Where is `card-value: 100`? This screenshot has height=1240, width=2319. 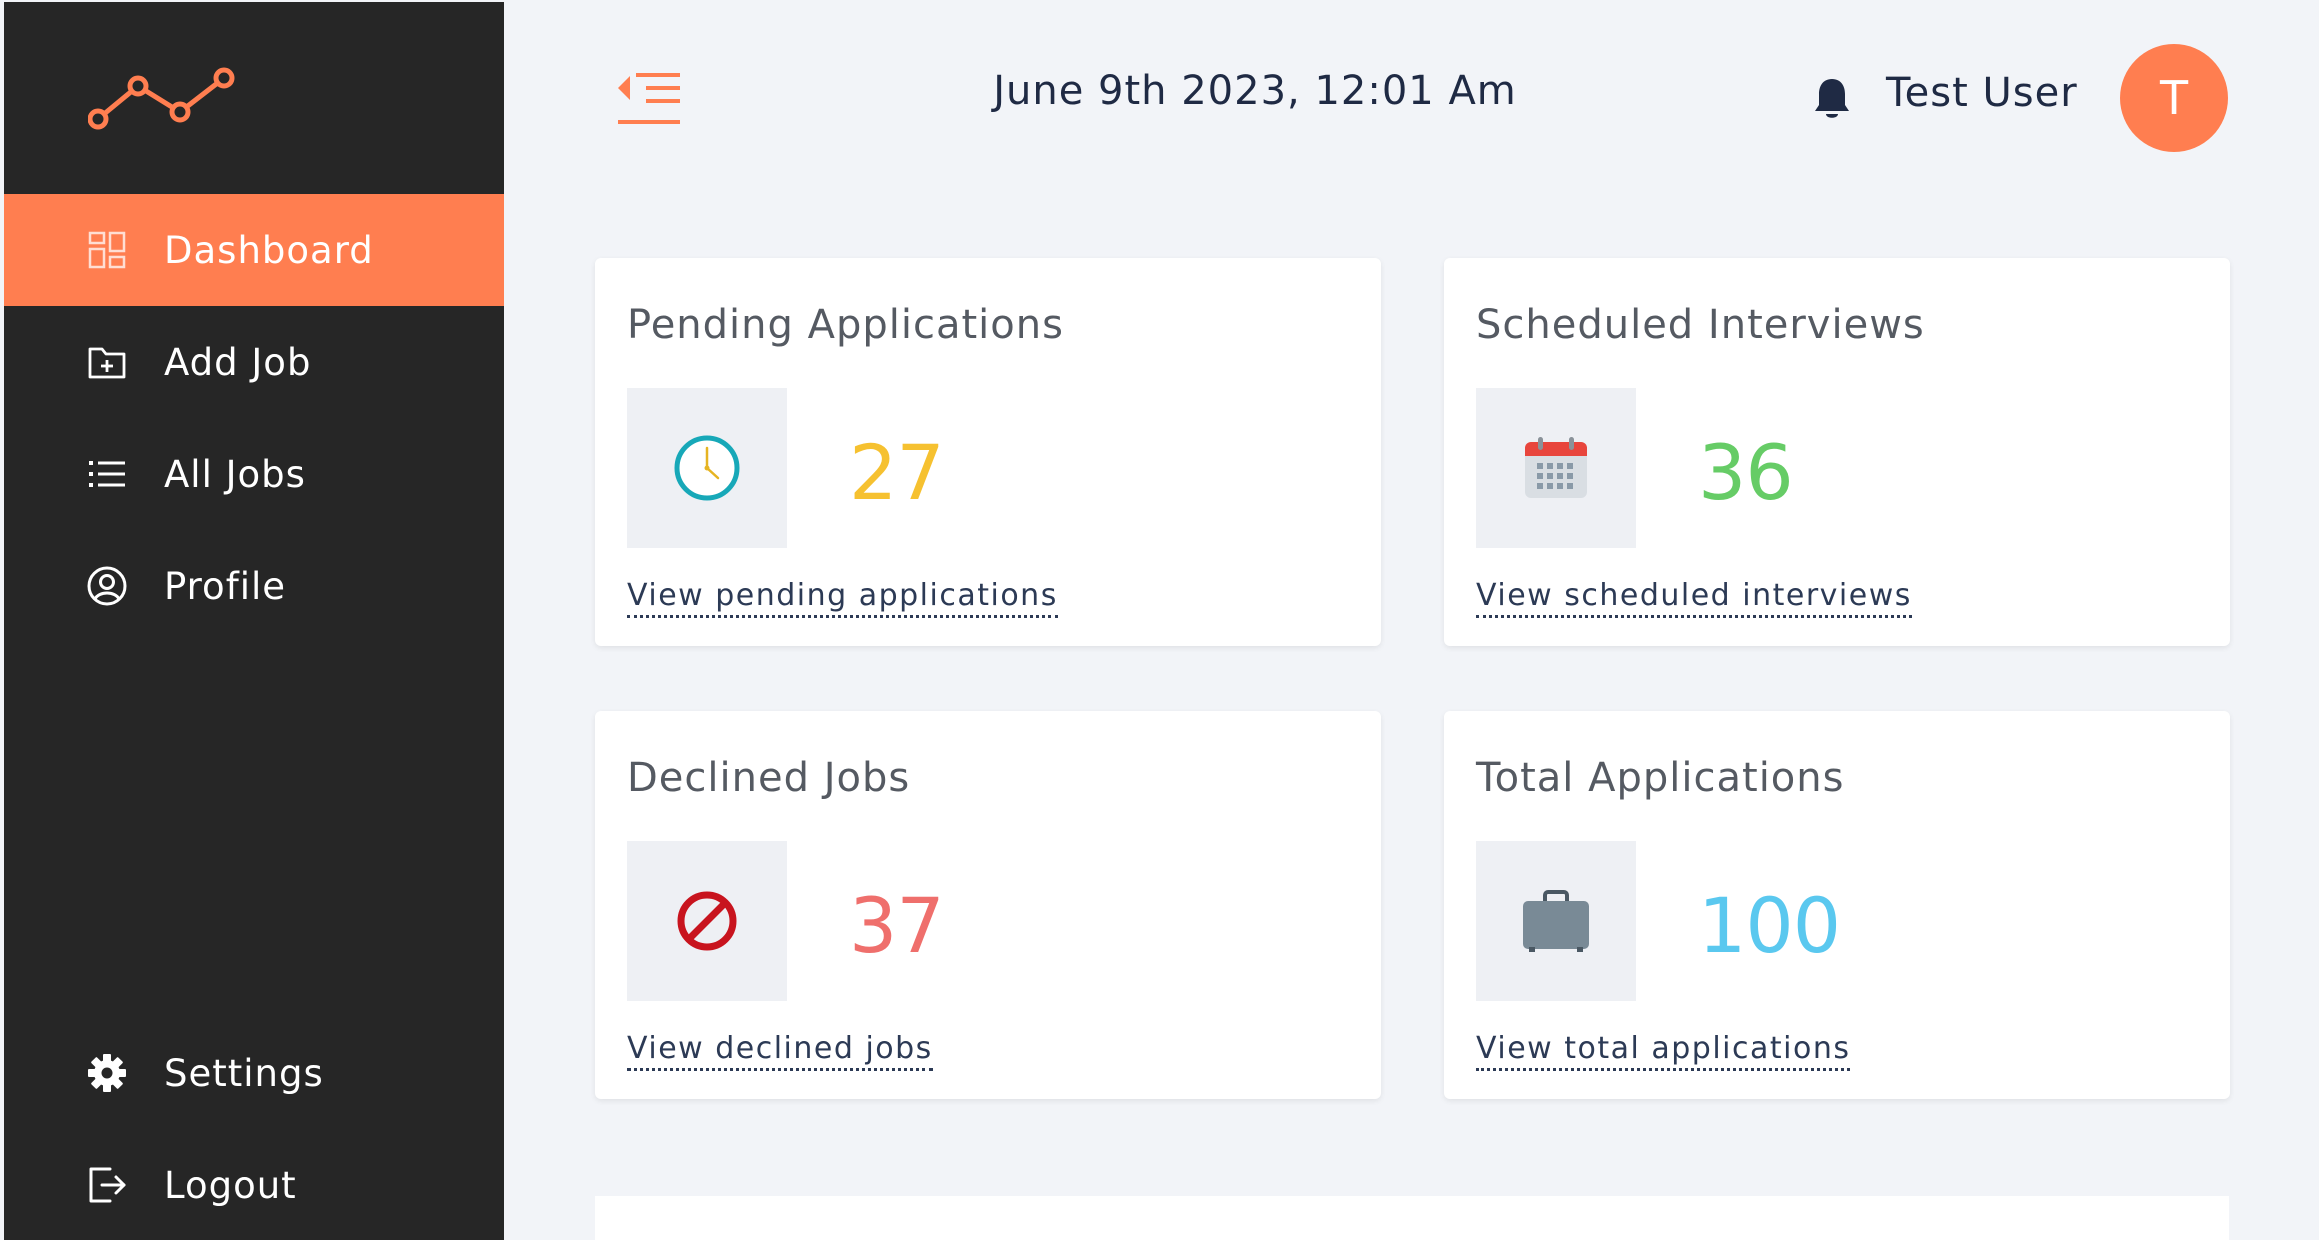 card-value: 100 is located at coordinates (1769, 925).